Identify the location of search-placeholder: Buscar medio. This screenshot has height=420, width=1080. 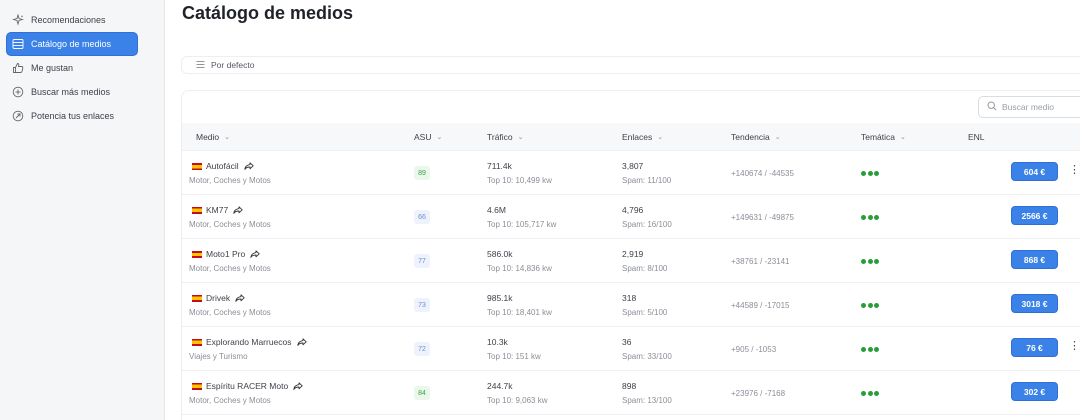
(1028, 107).